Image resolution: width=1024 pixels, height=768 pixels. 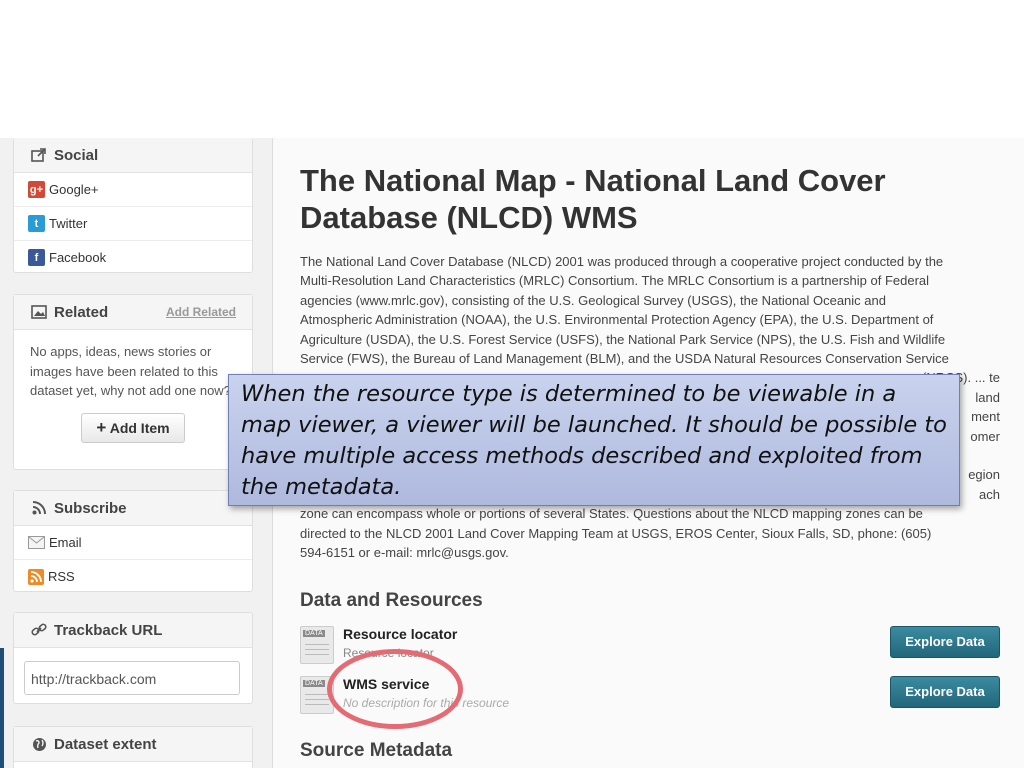 I want to click on data-file-icon: DATA, so click(x=317, y=645).